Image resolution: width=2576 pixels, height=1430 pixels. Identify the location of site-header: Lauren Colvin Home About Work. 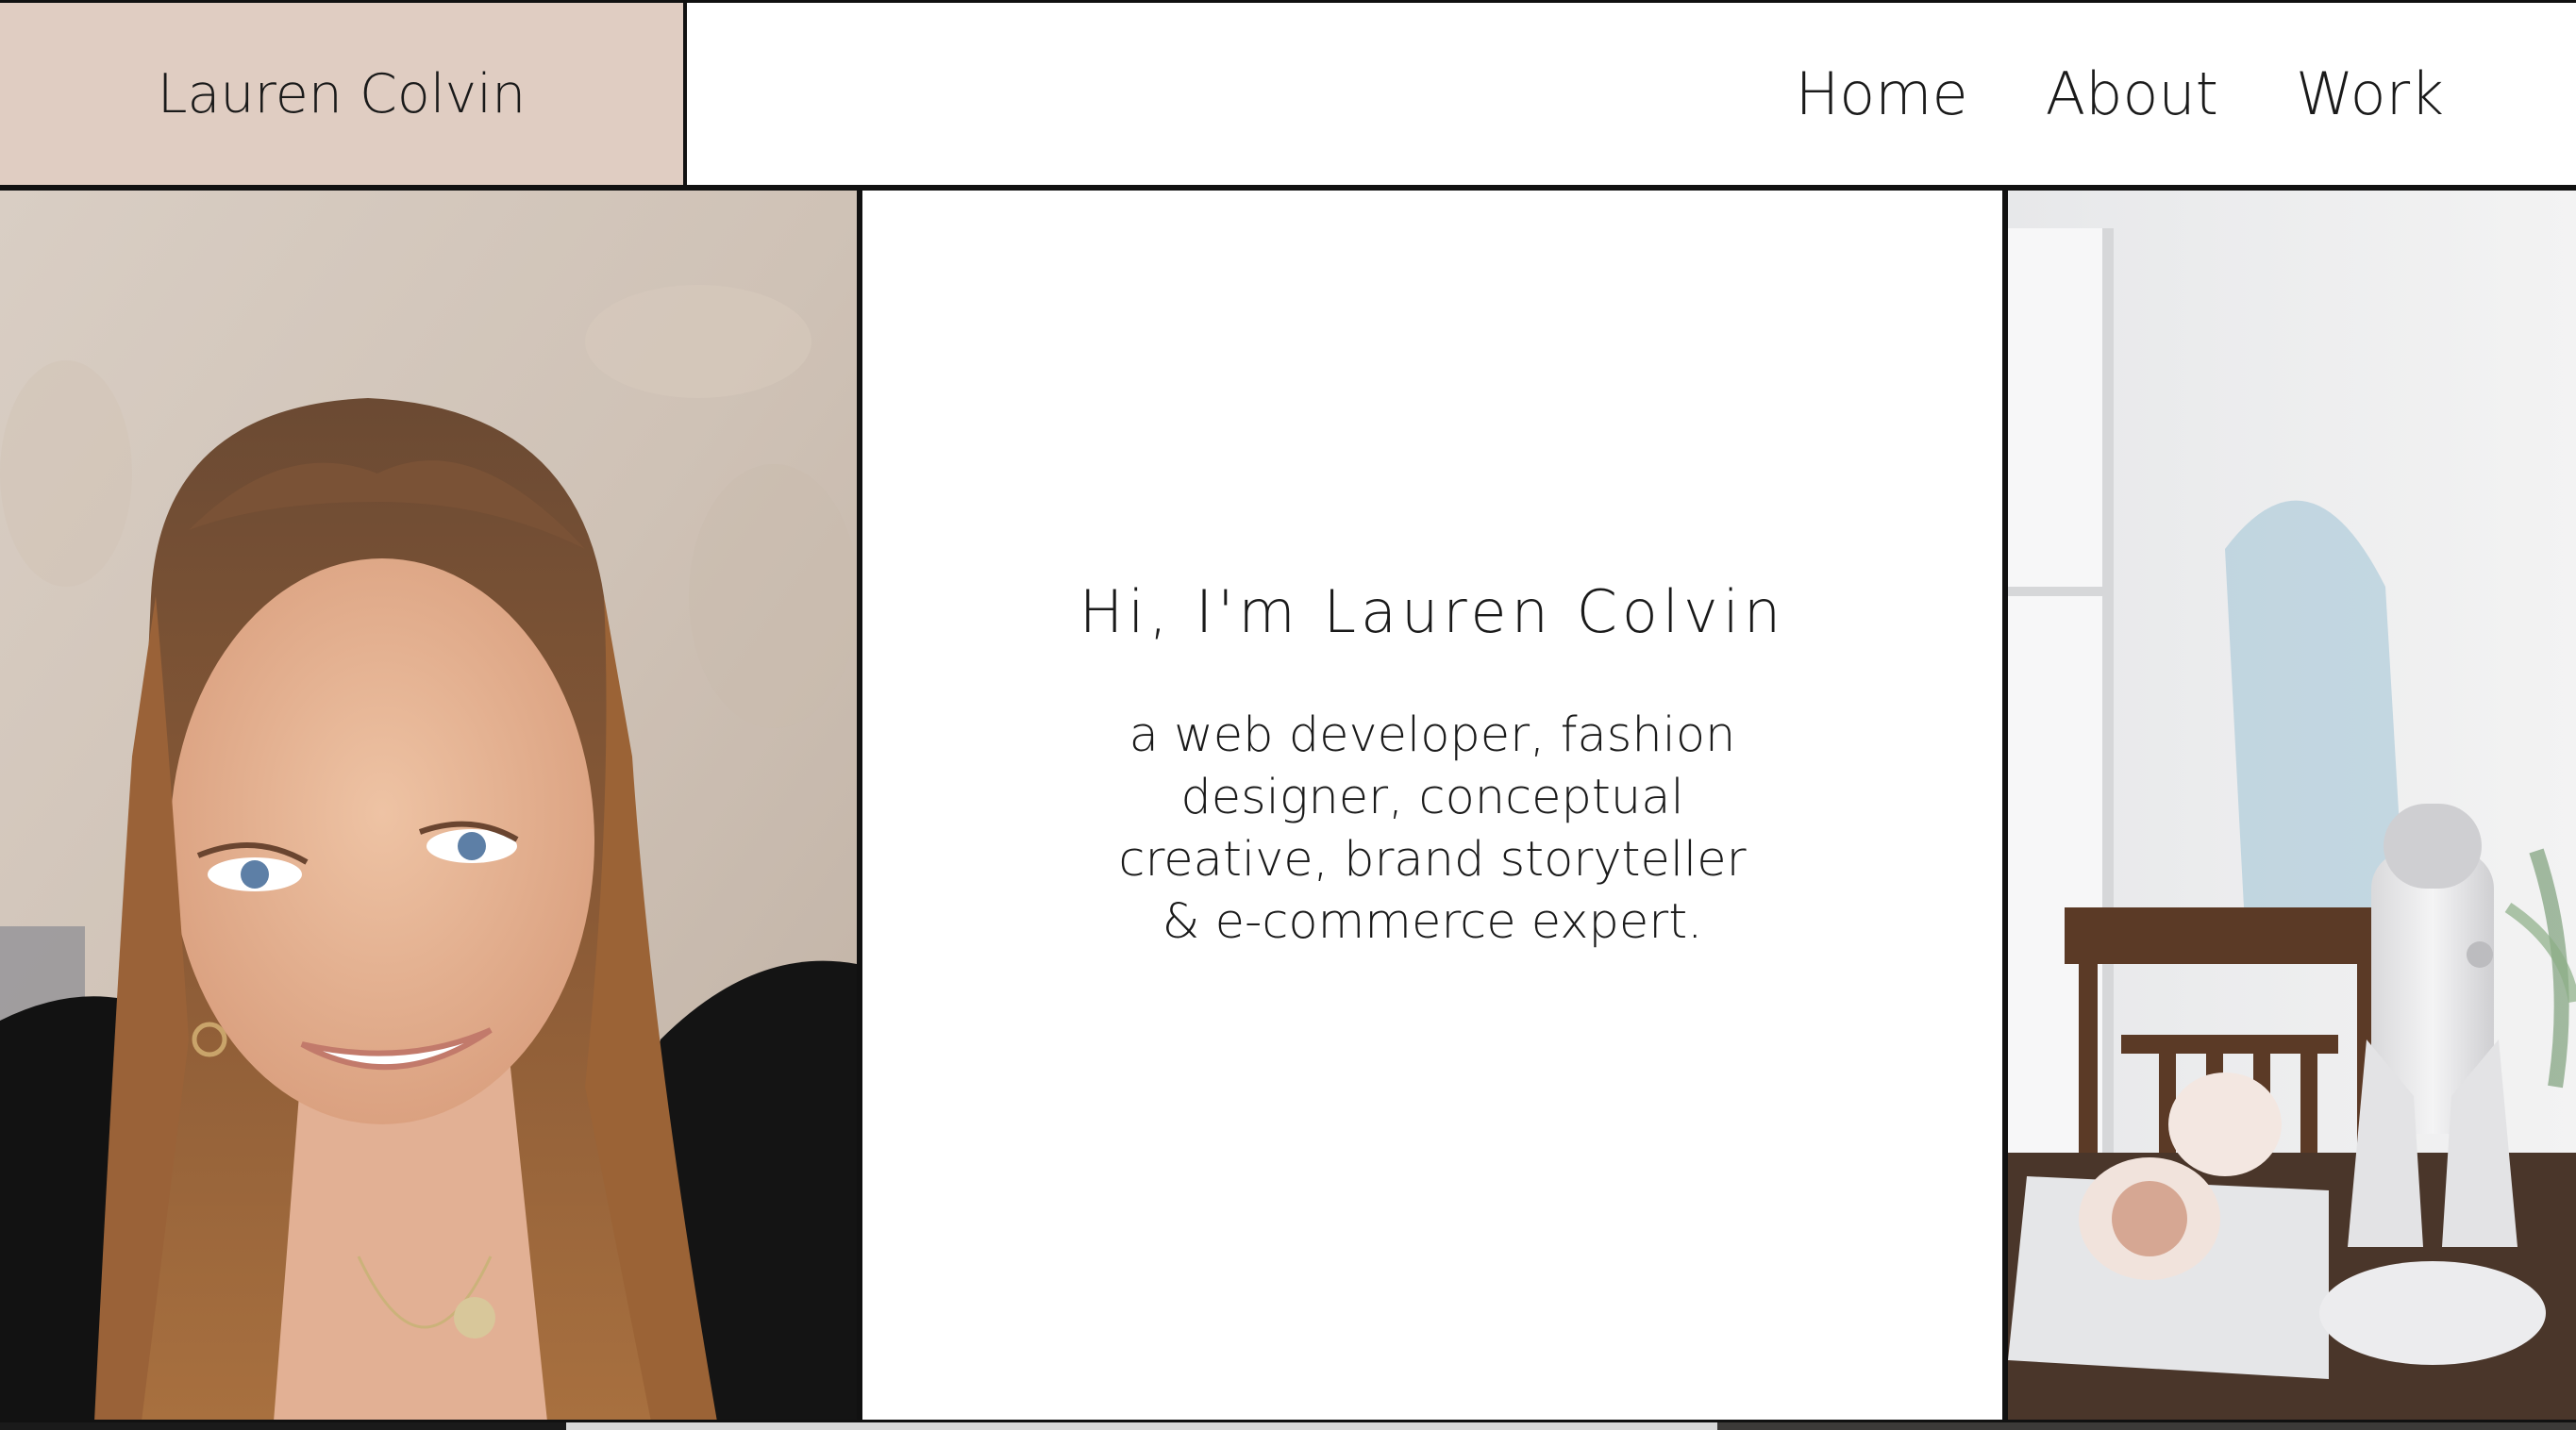
(1288, 96).